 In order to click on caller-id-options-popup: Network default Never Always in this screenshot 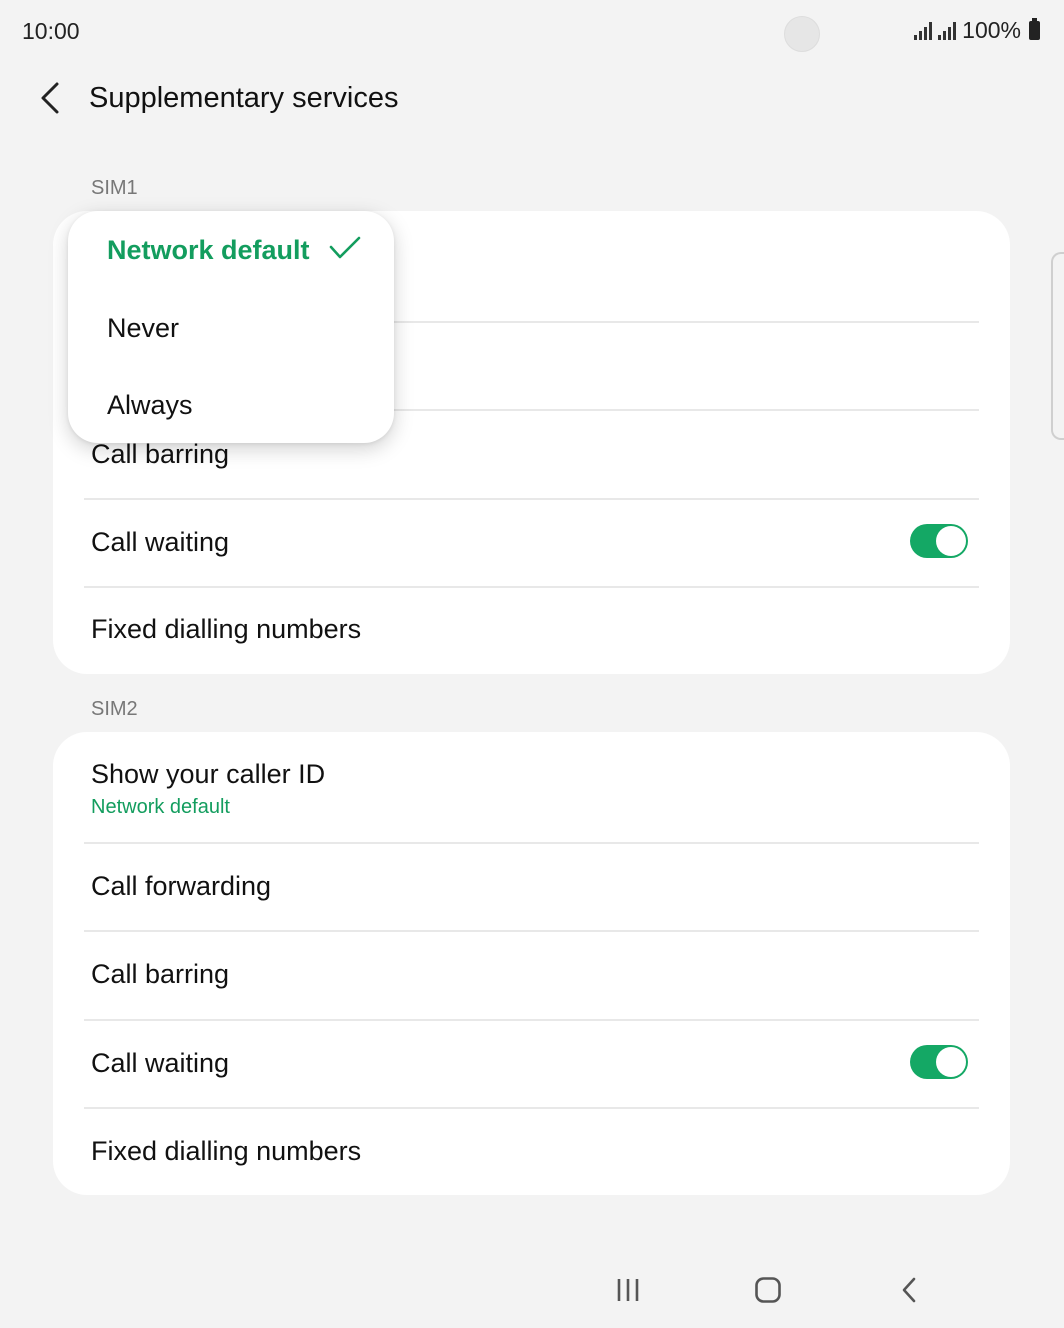, I will do `click(231, 327)`.